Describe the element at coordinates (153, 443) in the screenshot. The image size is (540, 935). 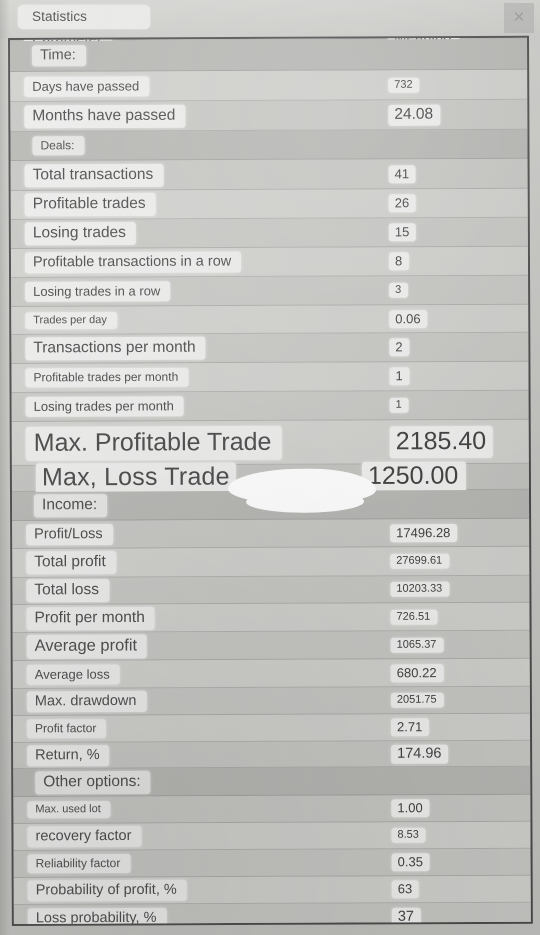
I see `parameter-label: Max. Profitable Trade` at that location.